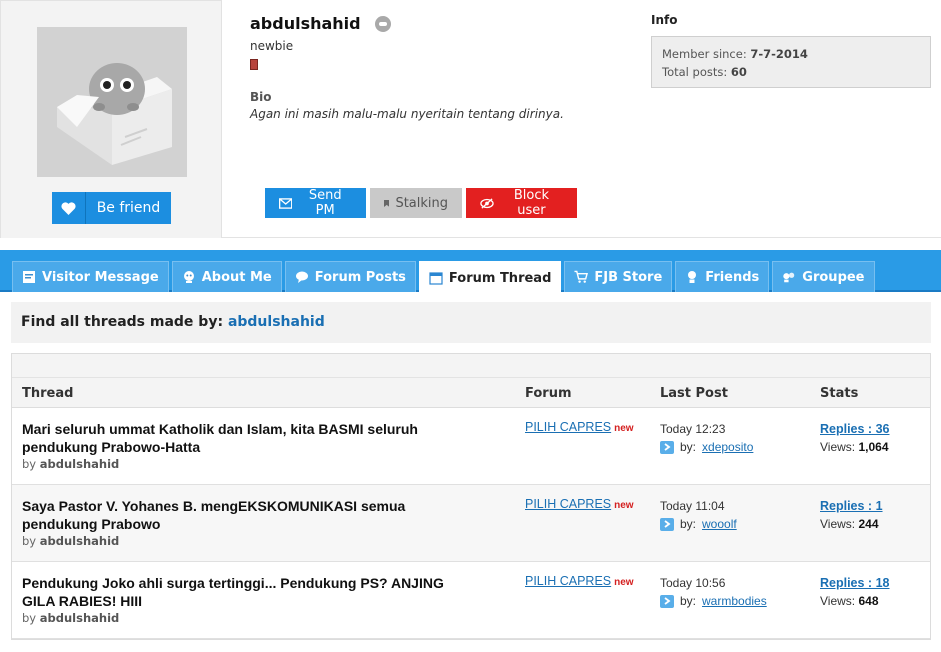 This screenshot has height=652, width=941. Describe the element at coordinates (305, 23) in the screenshot. I see `username: abdulshahid` at that location.